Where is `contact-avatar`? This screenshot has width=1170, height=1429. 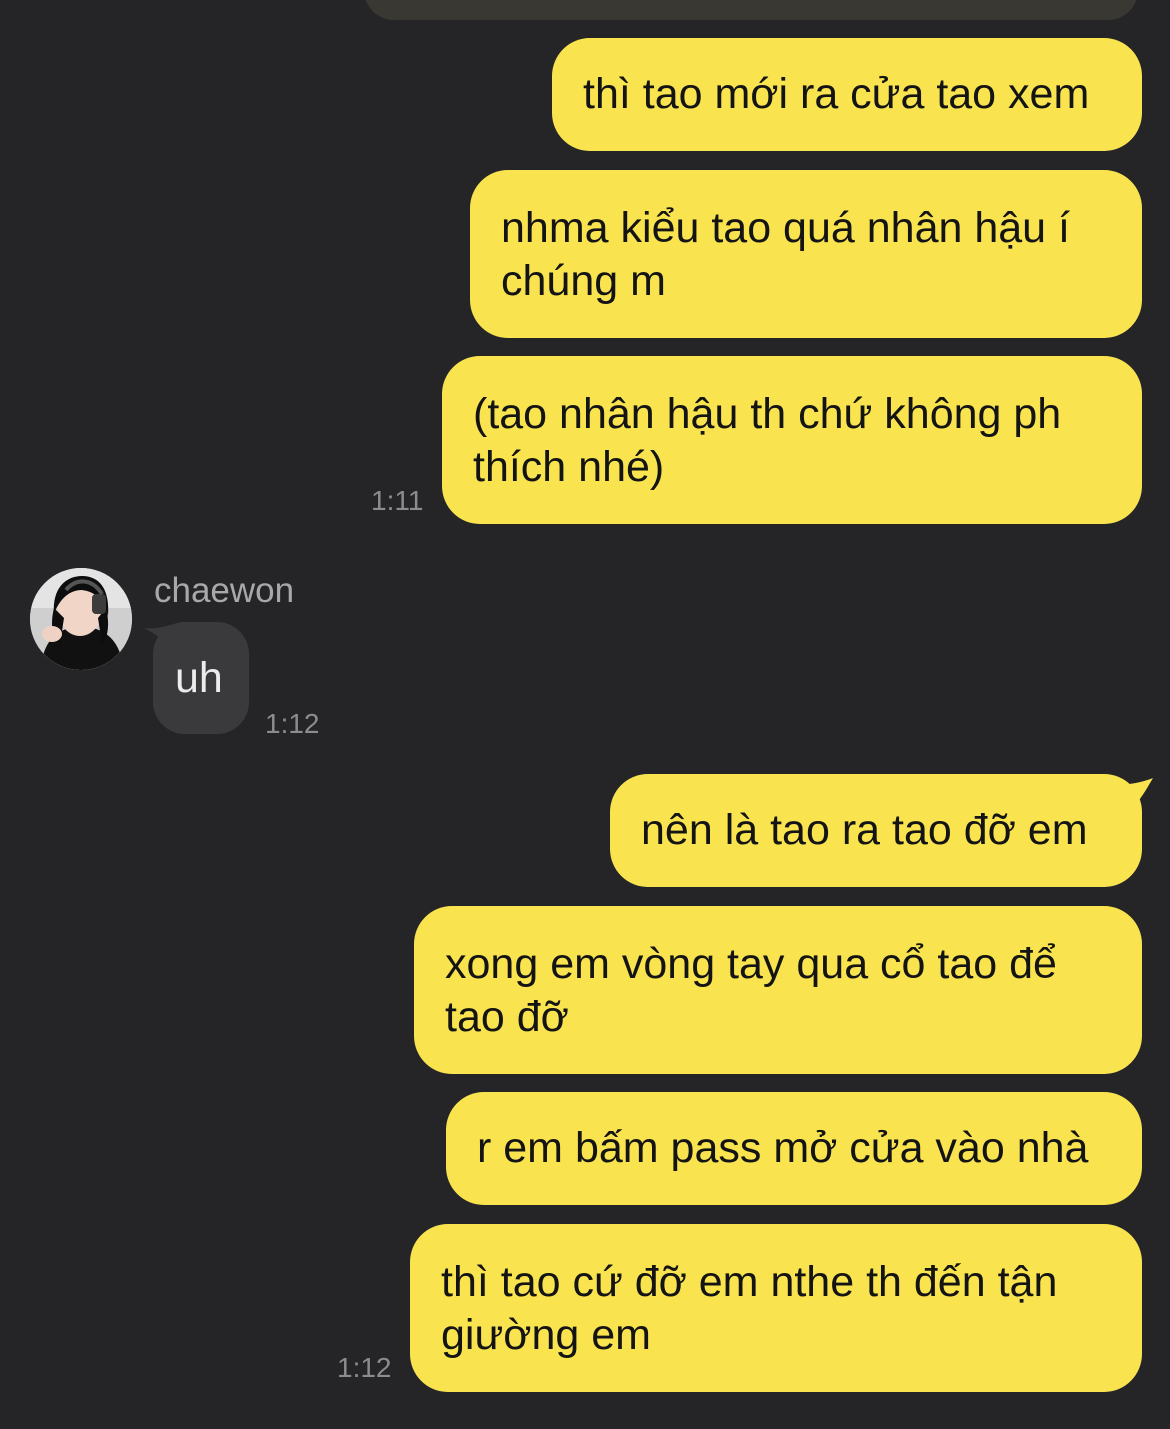
contact-avatar is located at coordinates (81, 619).